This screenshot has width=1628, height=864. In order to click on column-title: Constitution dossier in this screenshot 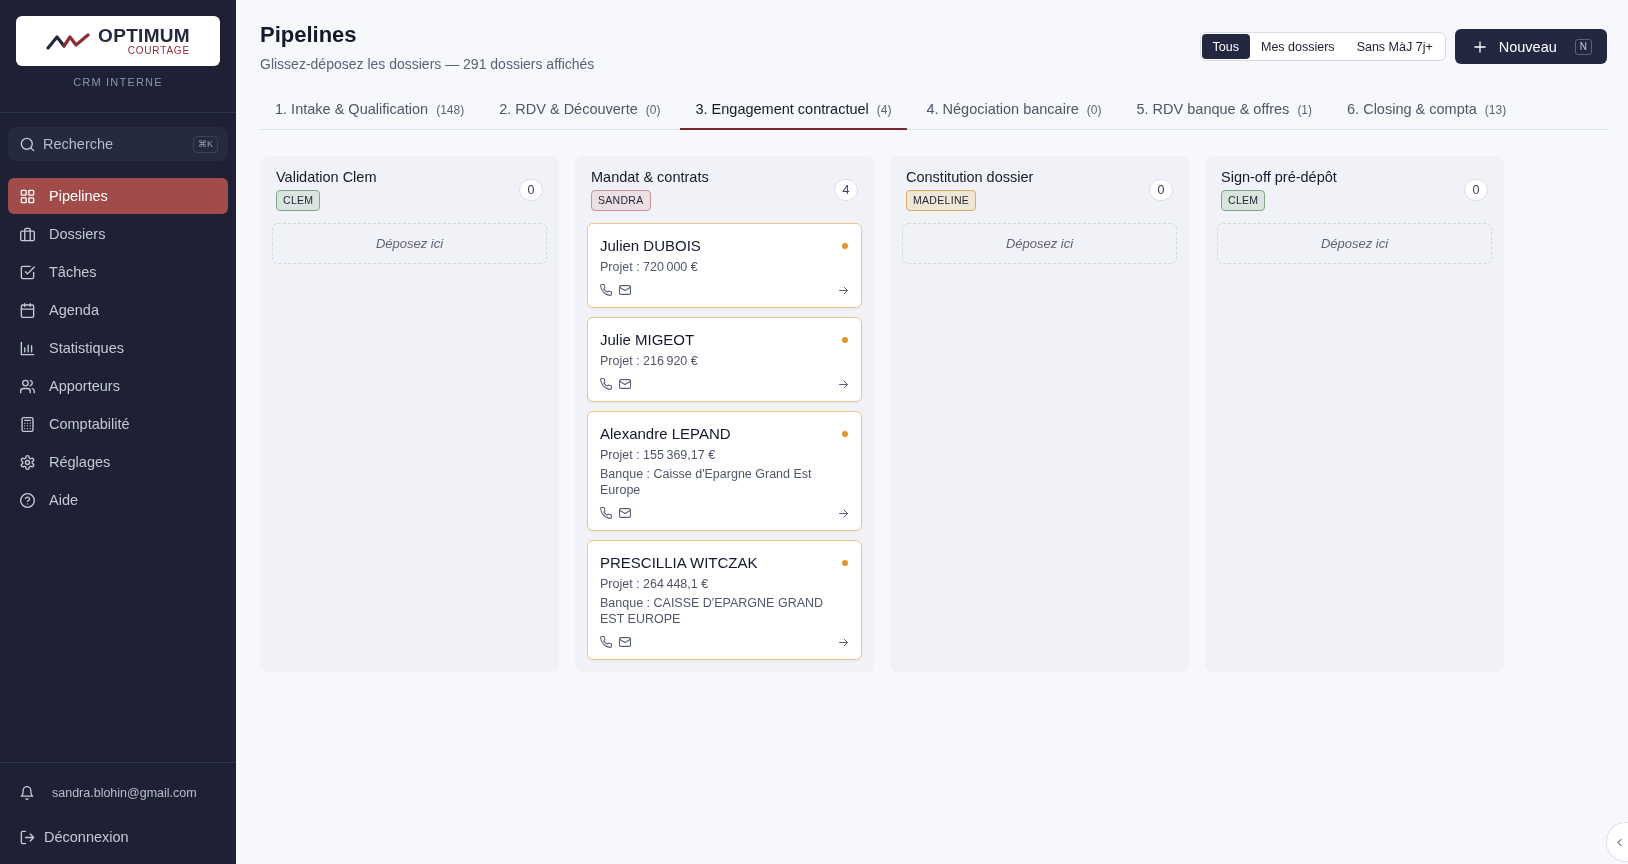, I will do `click(970, 177)`.